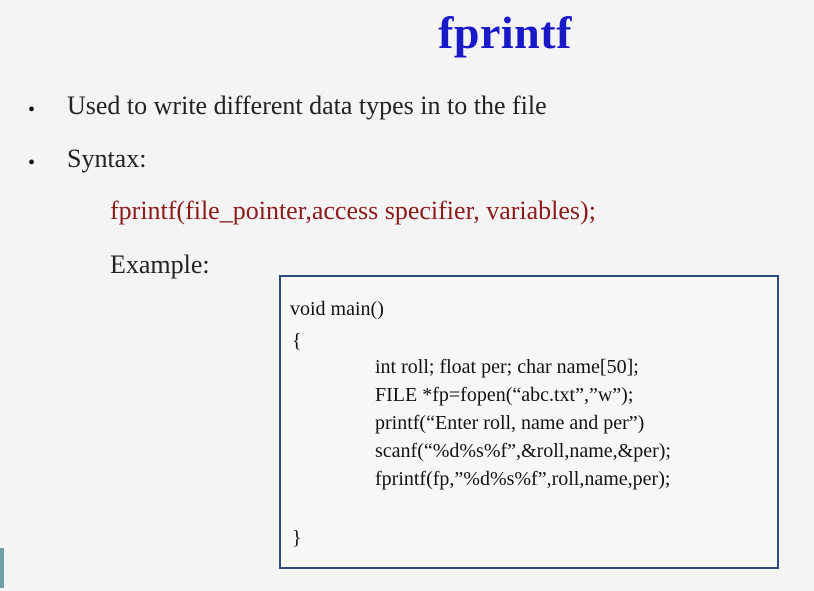  I want to click on code-open-brace: {, so click(297, 341).